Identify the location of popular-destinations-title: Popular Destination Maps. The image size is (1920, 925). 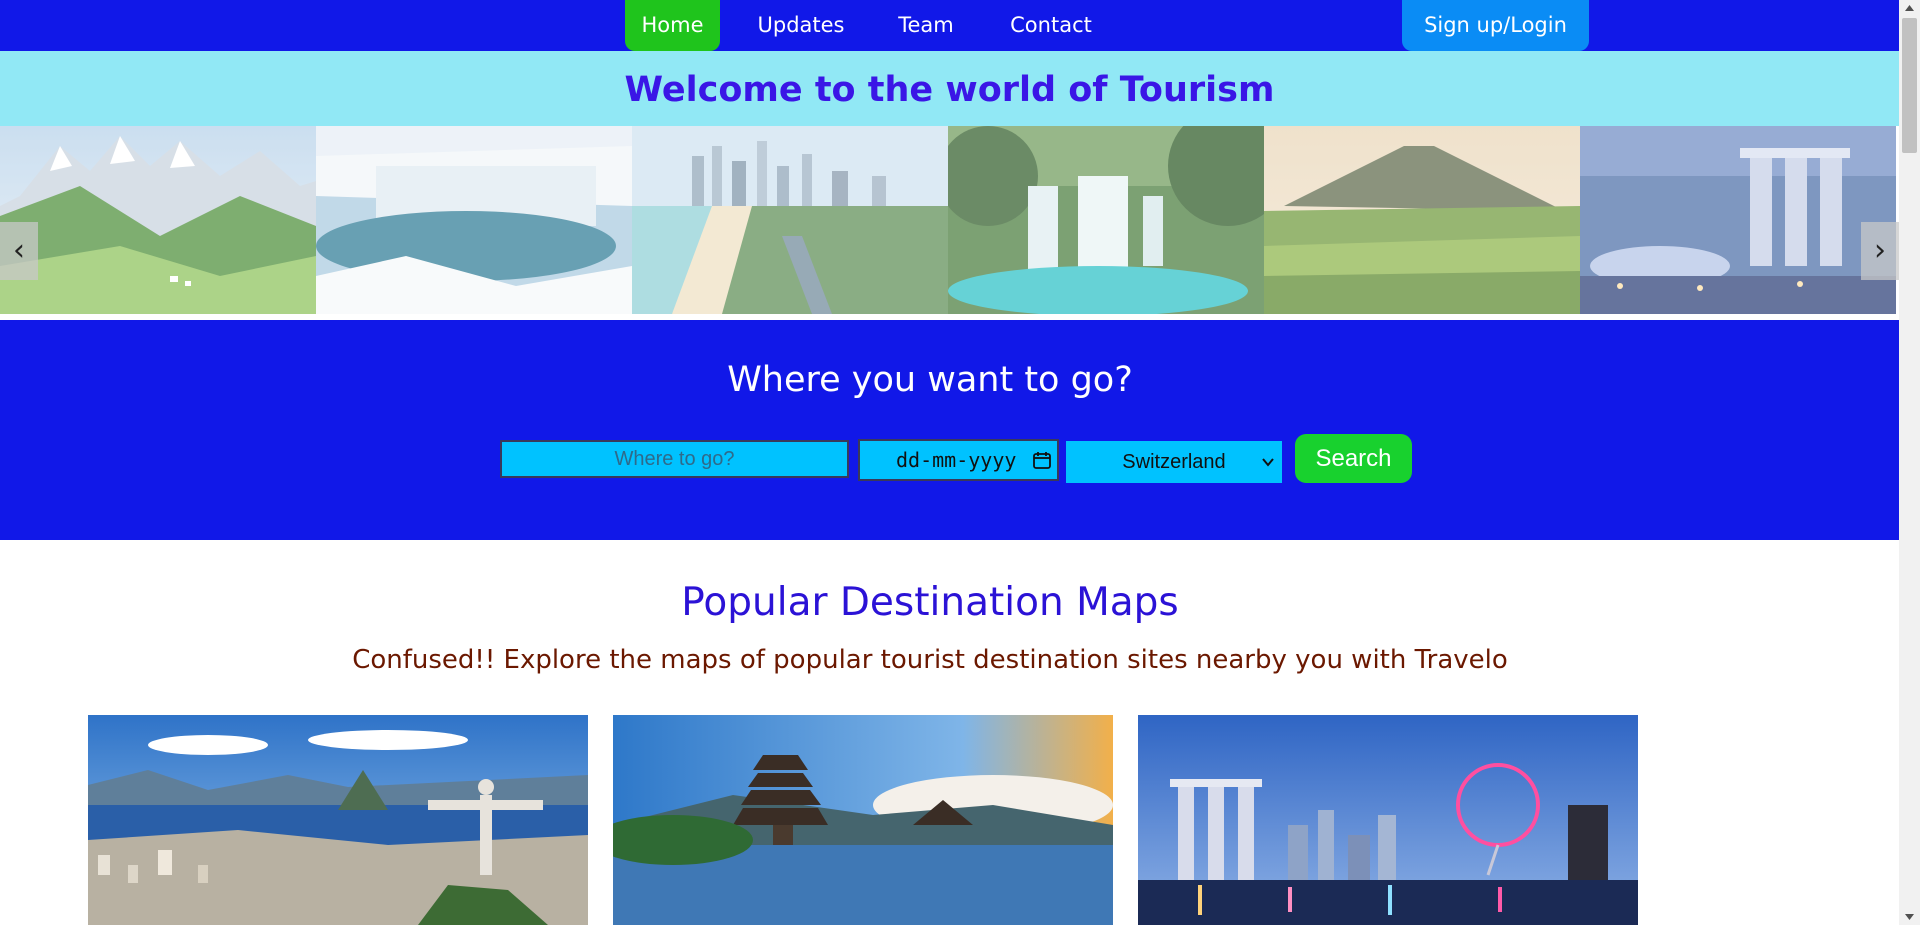
(930, 602).